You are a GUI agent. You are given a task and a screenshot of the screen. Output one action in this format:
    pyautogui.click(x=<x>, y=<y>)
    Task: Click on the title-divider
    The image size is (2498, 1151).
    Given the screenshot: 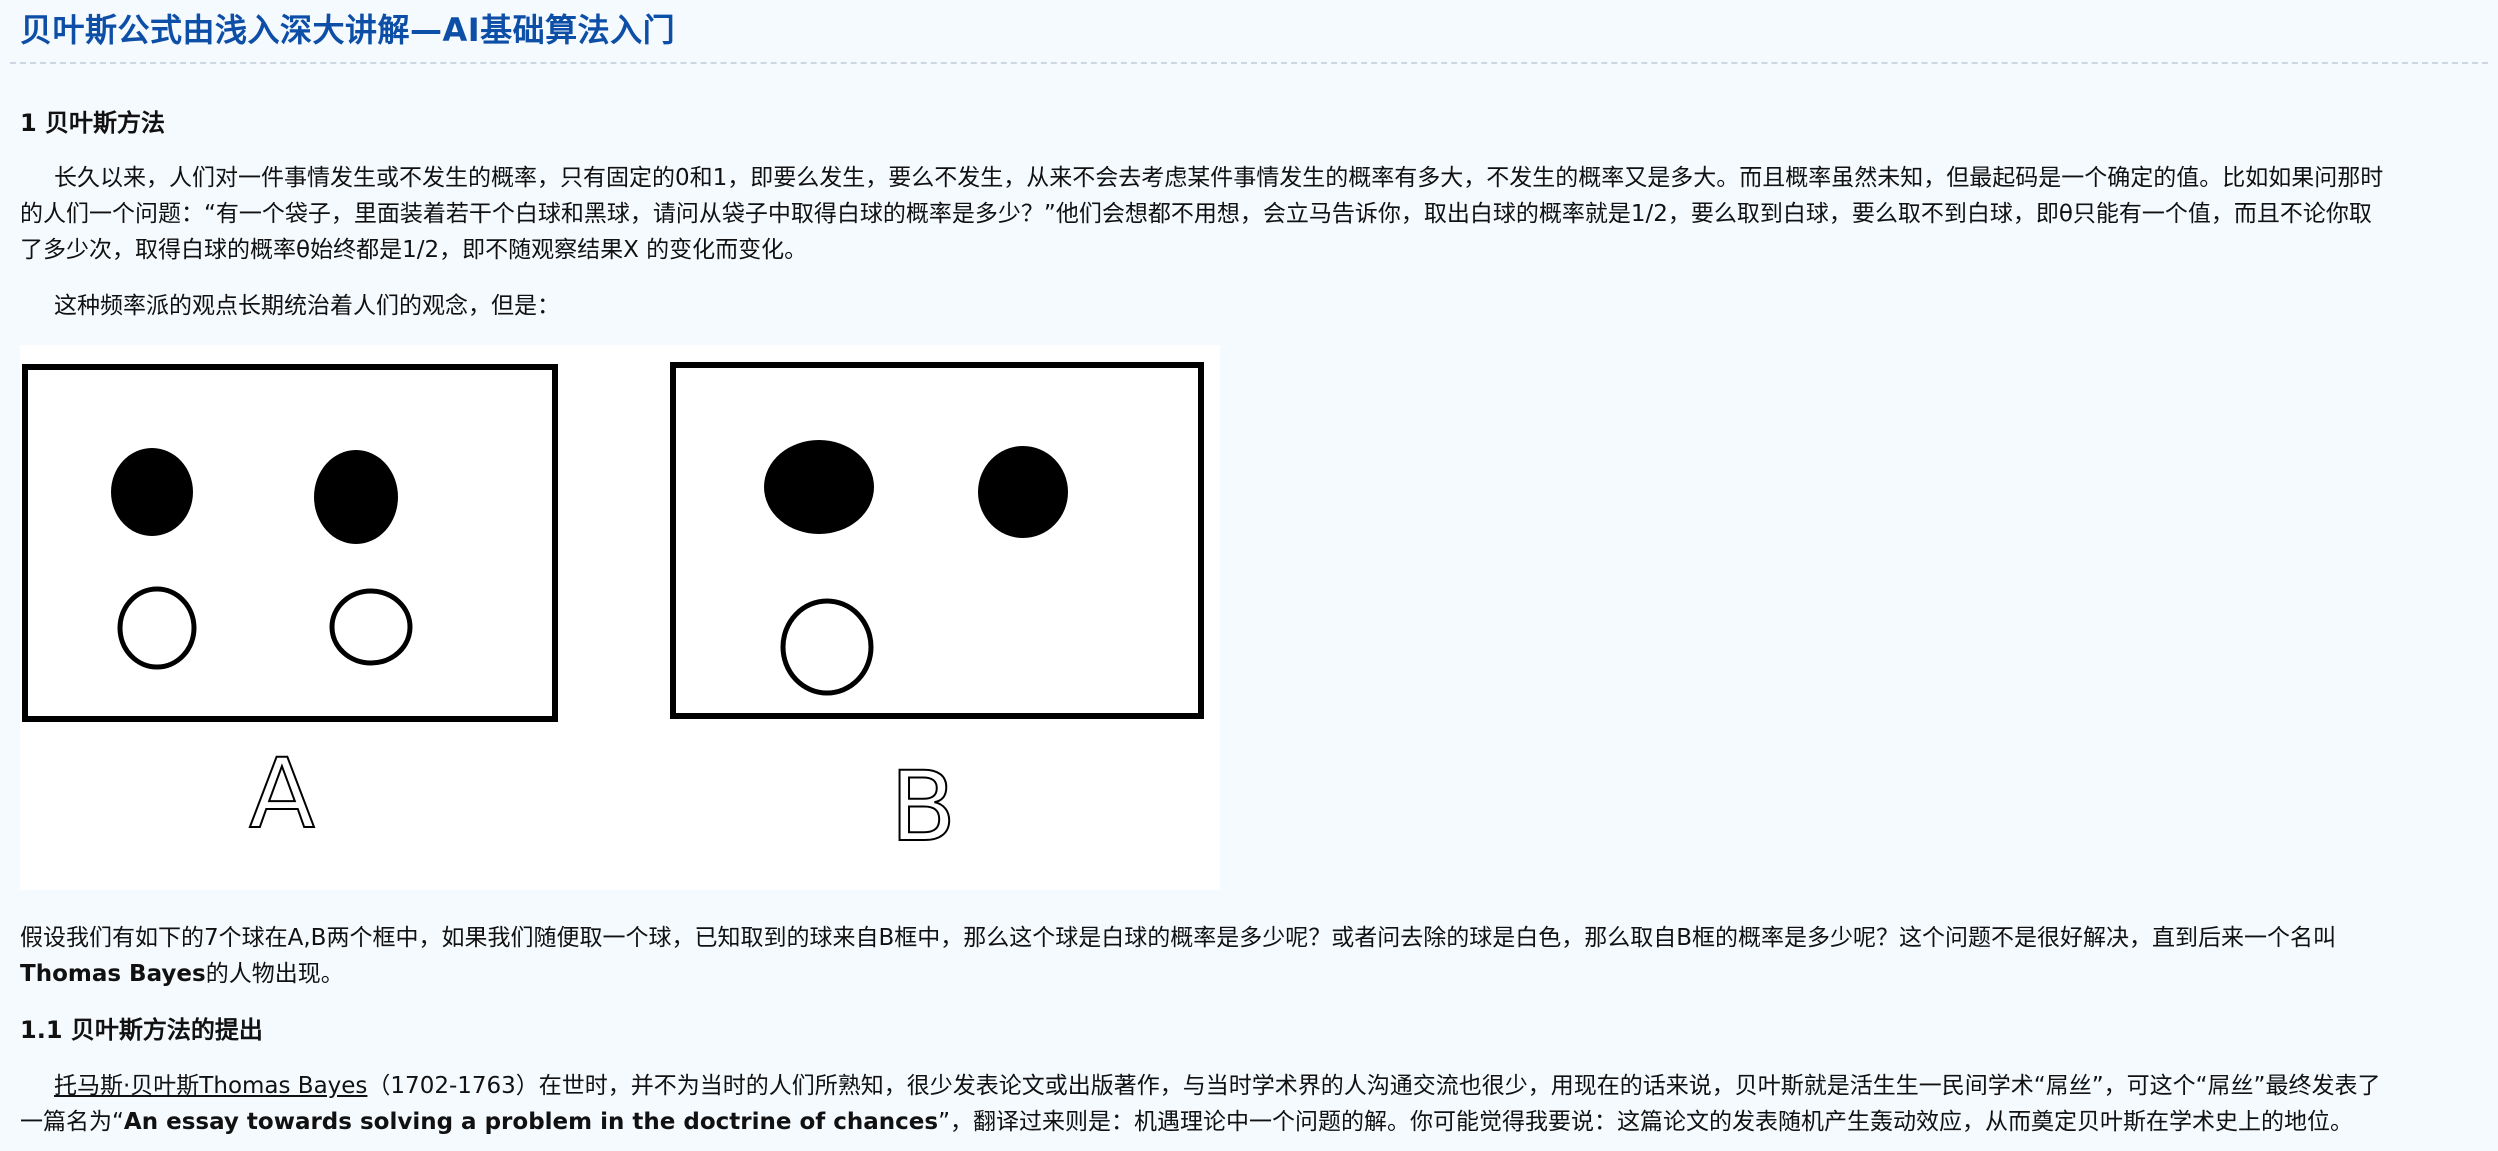 What is the action you would take?
    pyautogui.click(x=1249, y=63)
    